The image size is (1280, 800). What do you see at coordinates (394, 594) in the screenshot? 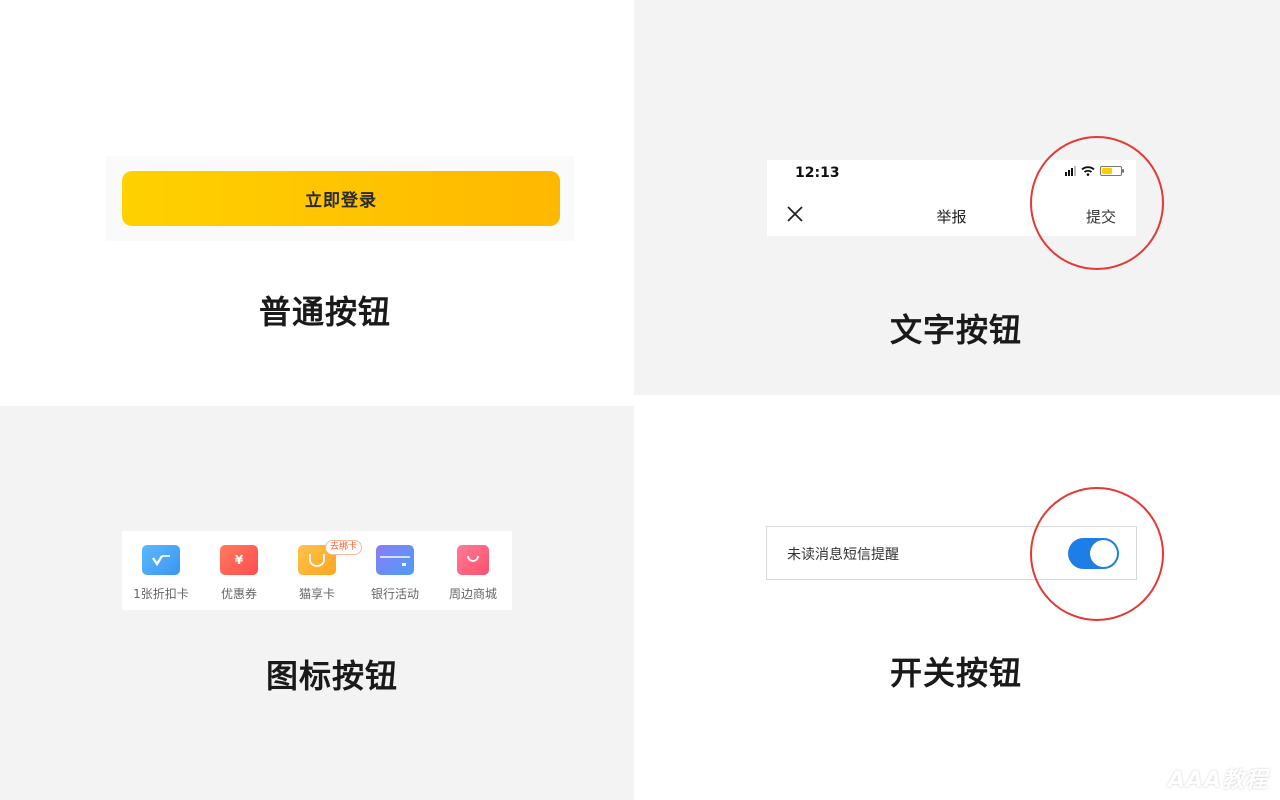
I see `icon-label: 银行活动` at bounding box center [394, 594].